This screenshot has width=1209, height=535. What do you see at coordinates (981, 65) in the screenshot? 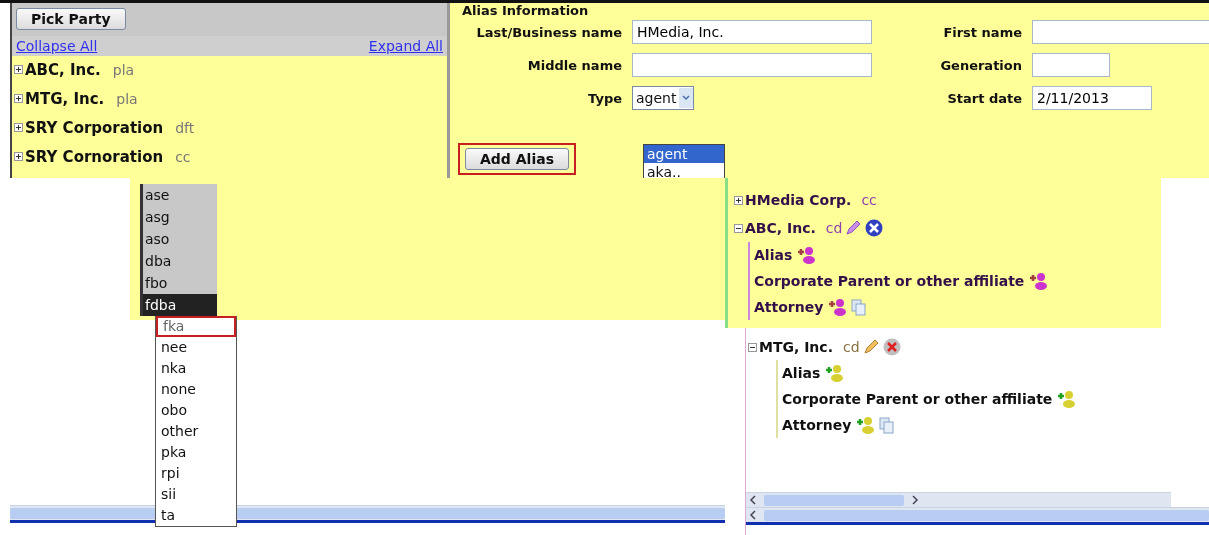
I see `field-label: Generation` at bounding box center [981, 65].